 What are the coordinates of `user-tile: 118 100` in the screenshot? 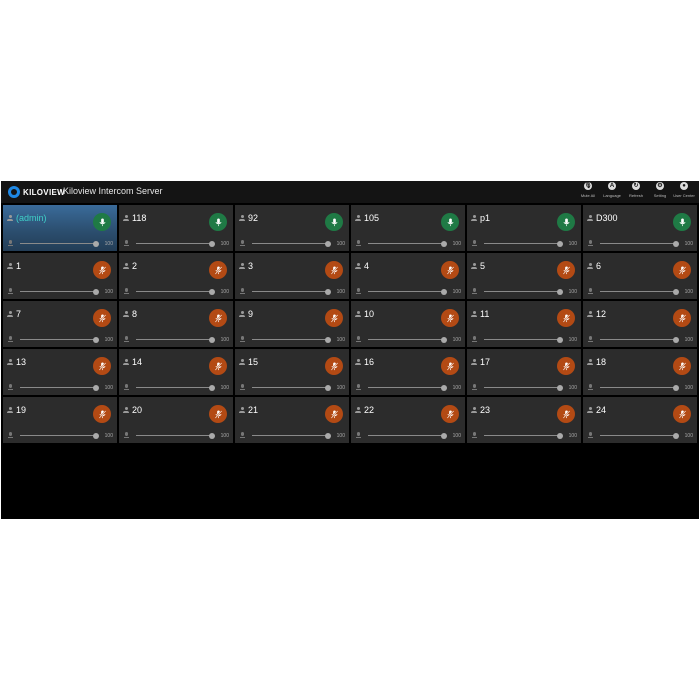 It's located at (176, 228).